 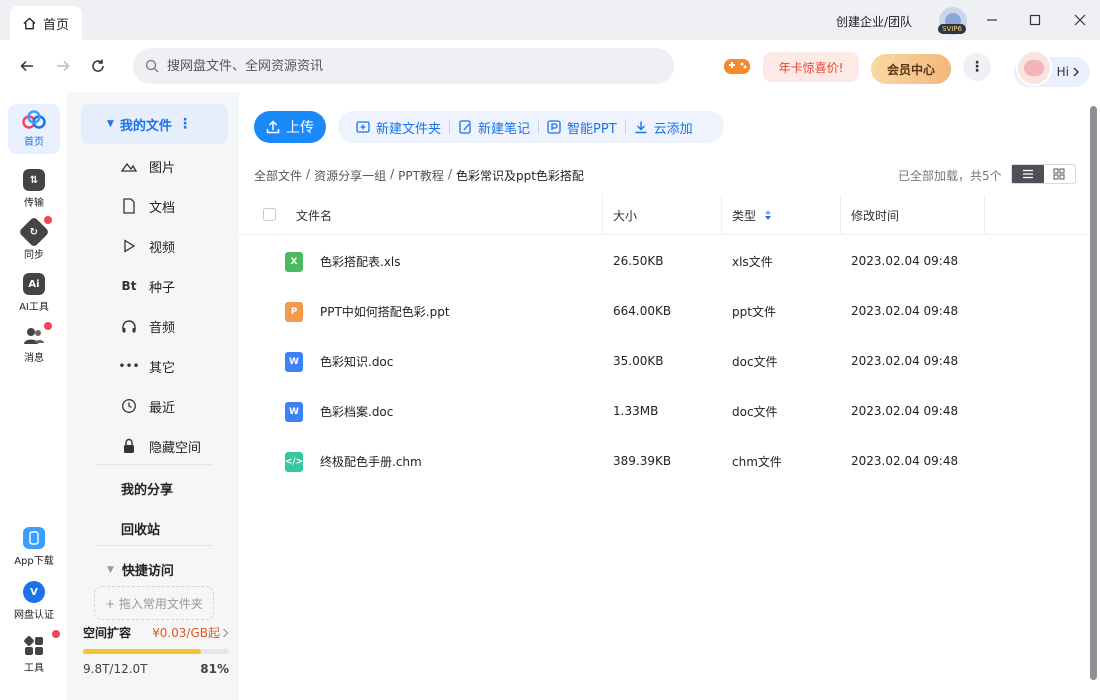 I want to click on file-name: 色彩知识.doc, so click(x=356, y=361).